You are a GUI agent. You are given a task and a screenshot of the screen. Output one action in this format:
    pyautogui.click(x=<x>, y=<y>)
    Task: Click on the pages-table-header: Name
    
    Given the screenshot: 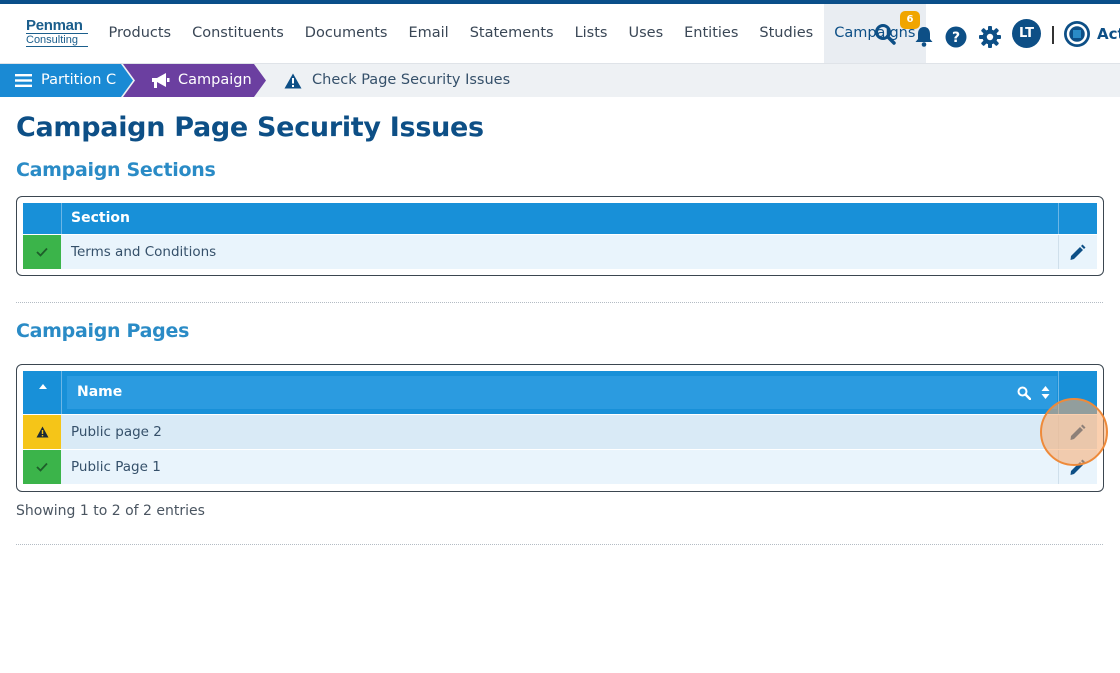 What is the action you would take?
    pyautogui.click(x=560, y=392)
    